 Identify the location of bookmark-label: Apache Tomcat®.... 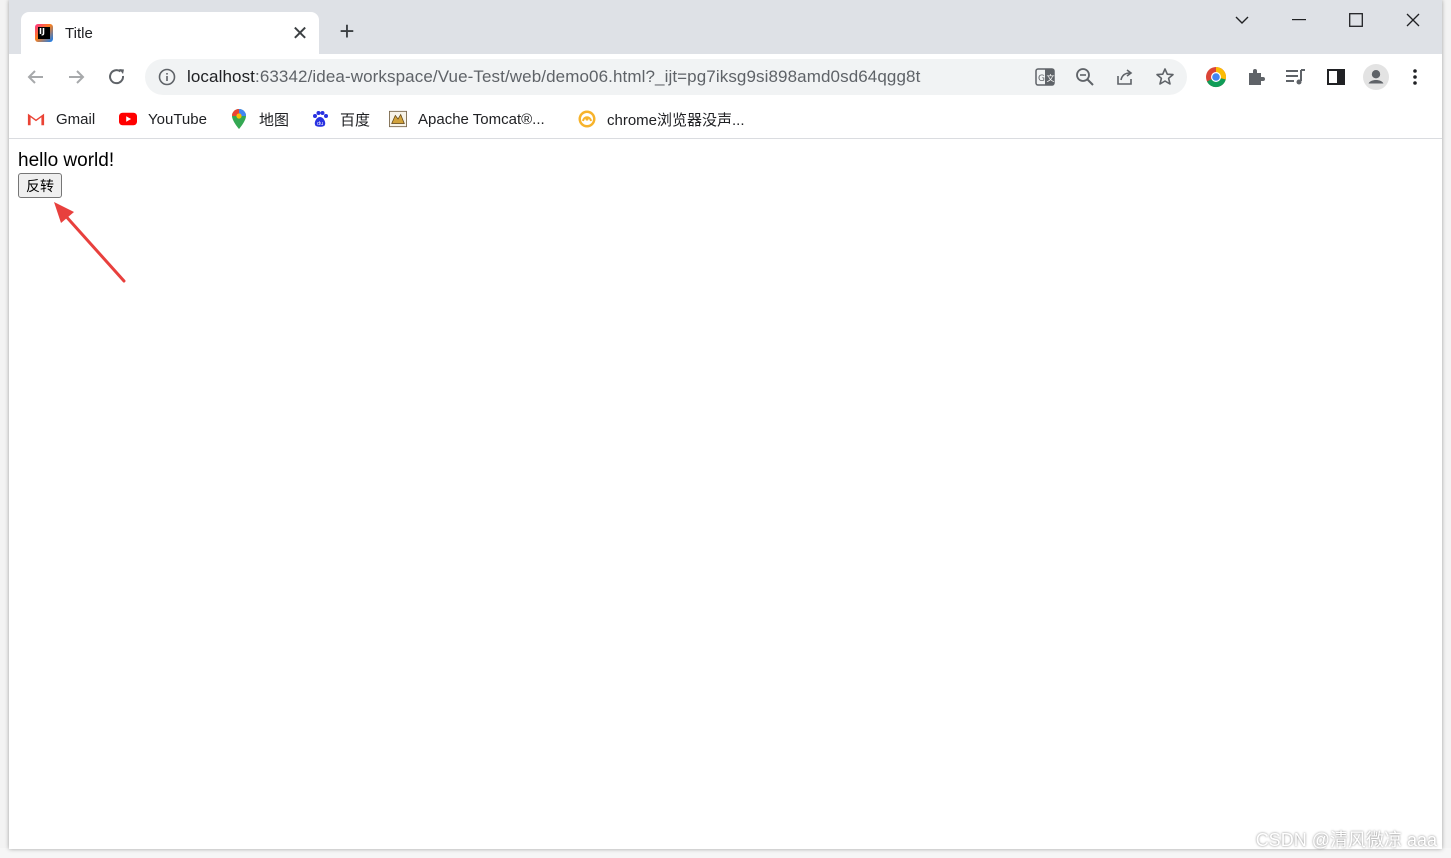
(481, 119).